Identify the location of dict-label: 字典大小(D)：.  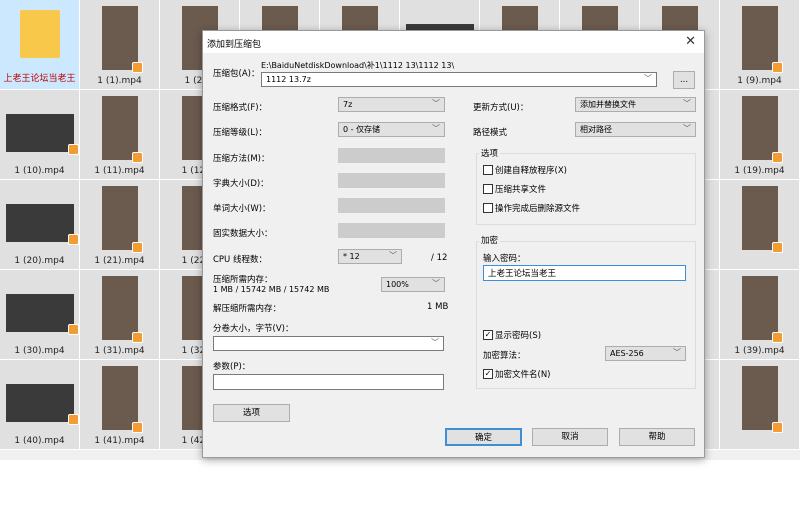
(241, 184).